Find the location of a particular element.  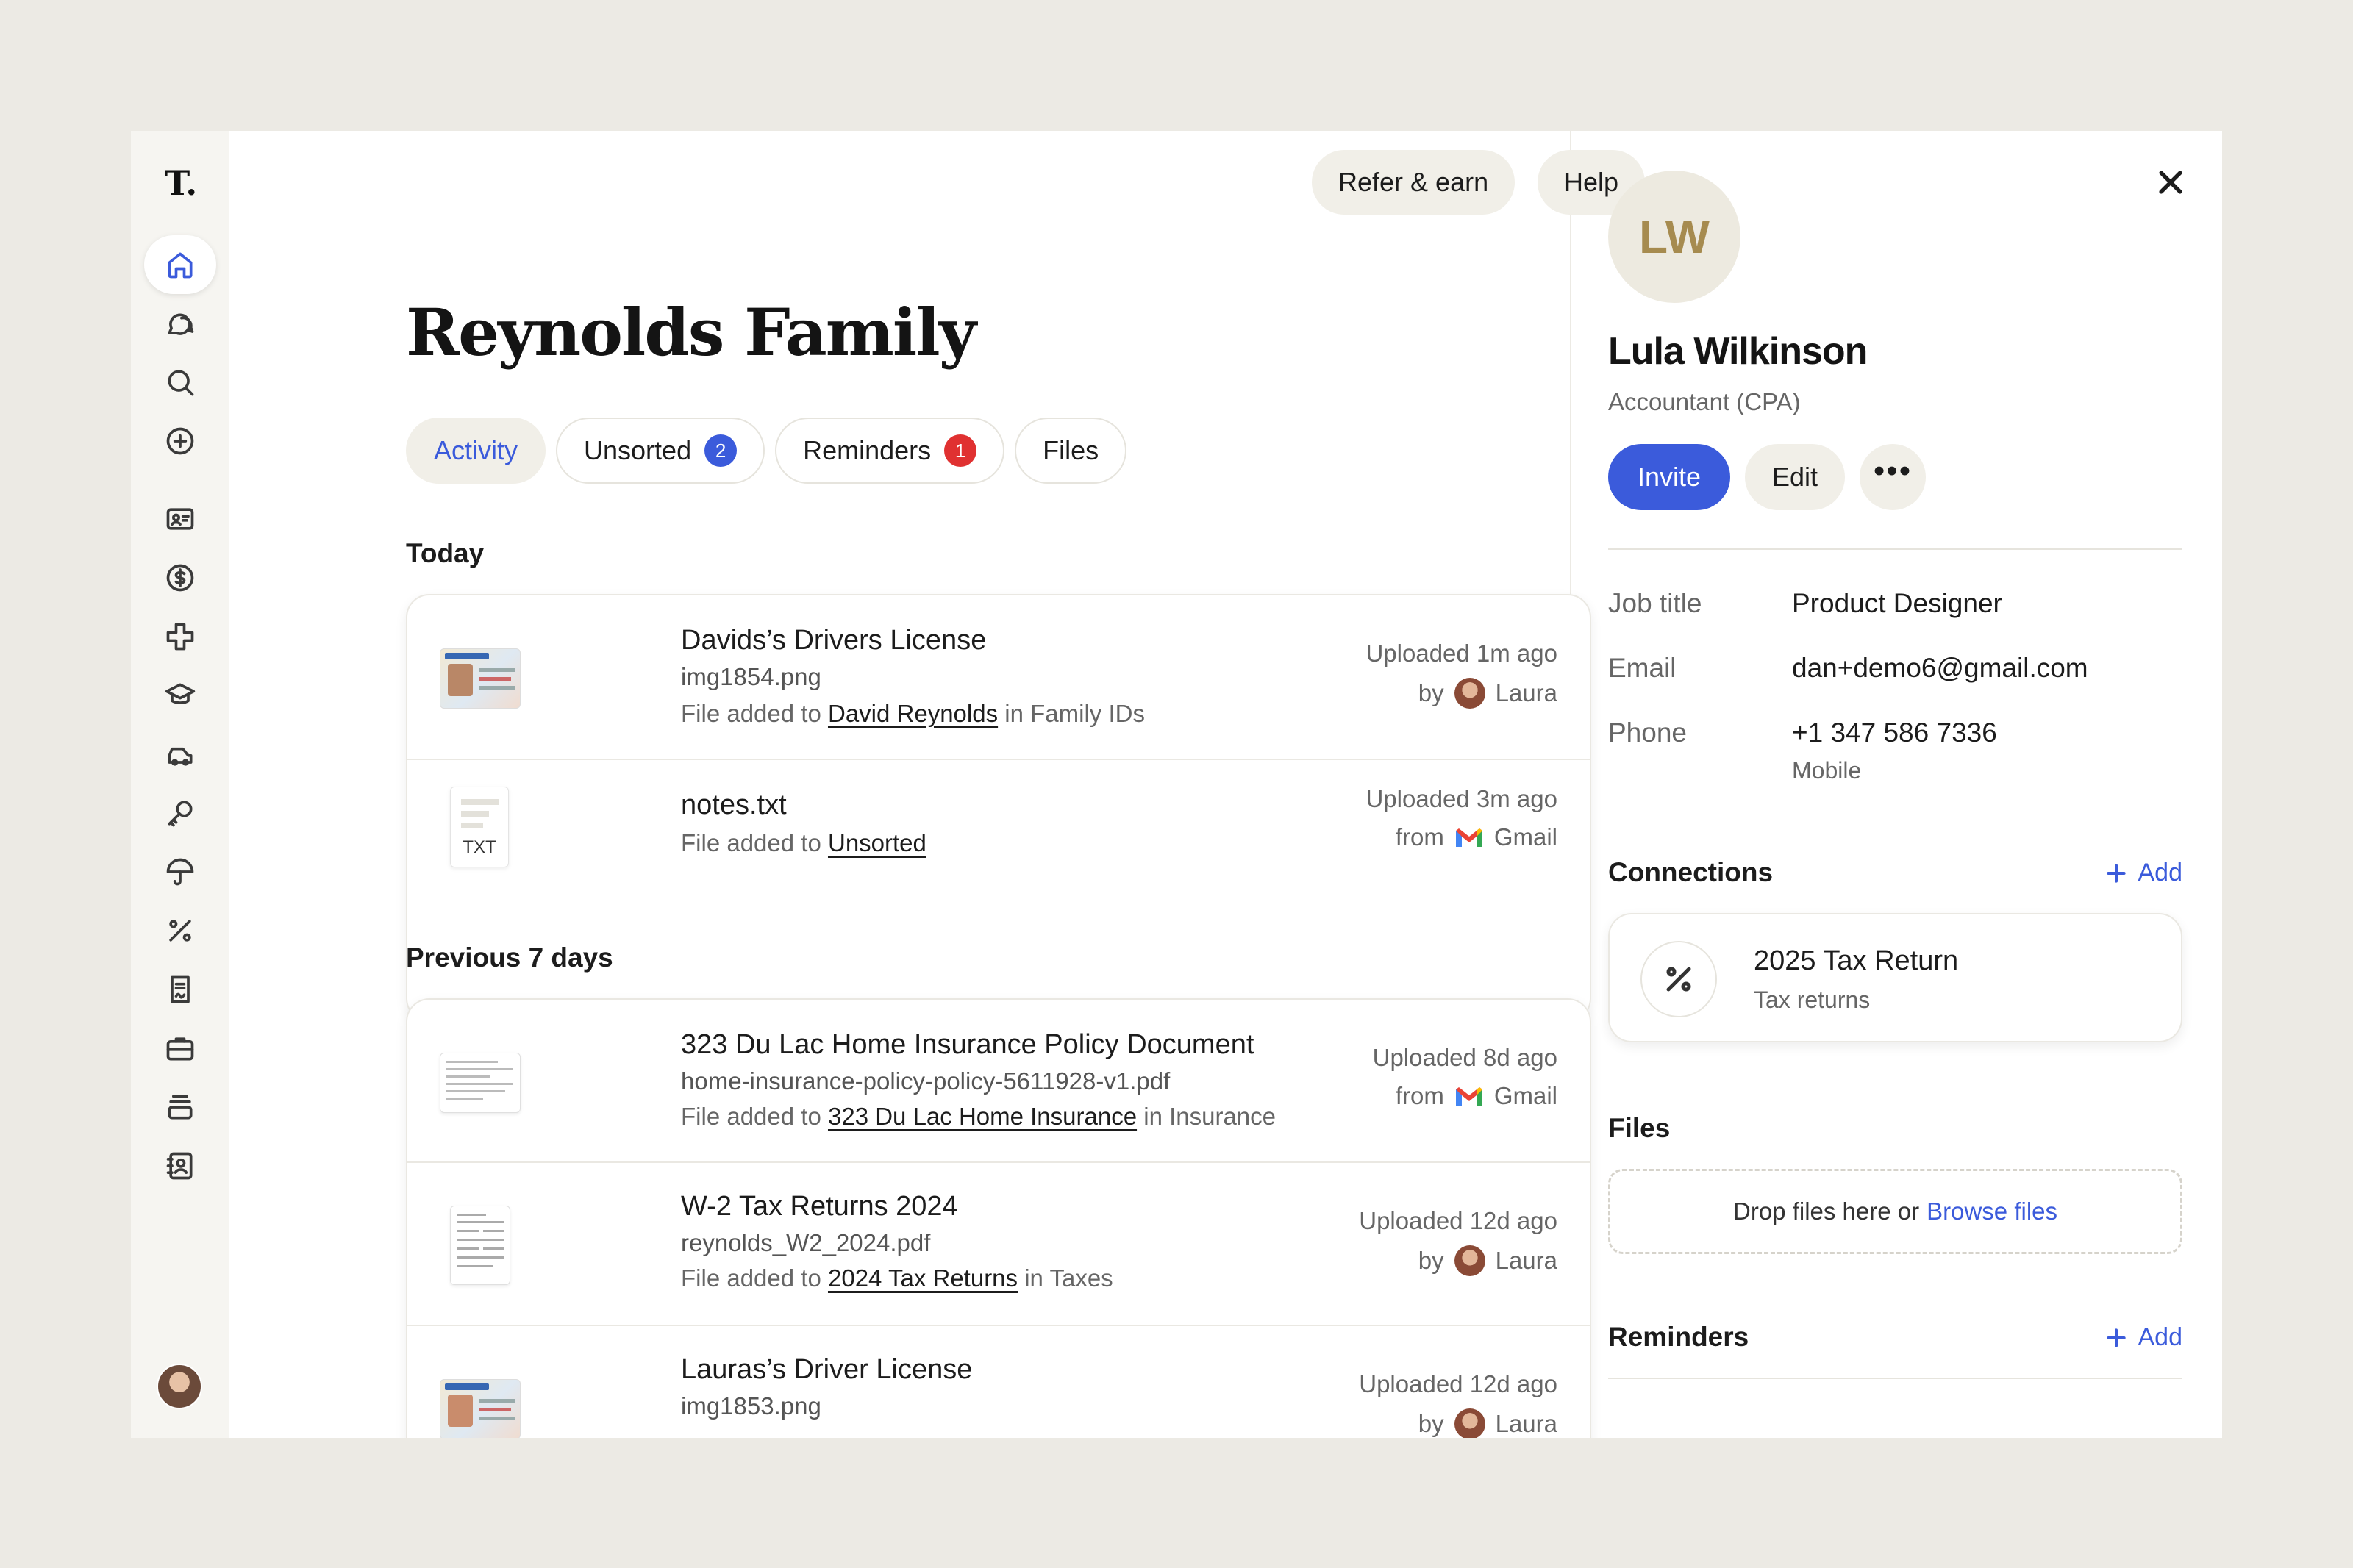

car-icon is located at coordinates (180, 754).